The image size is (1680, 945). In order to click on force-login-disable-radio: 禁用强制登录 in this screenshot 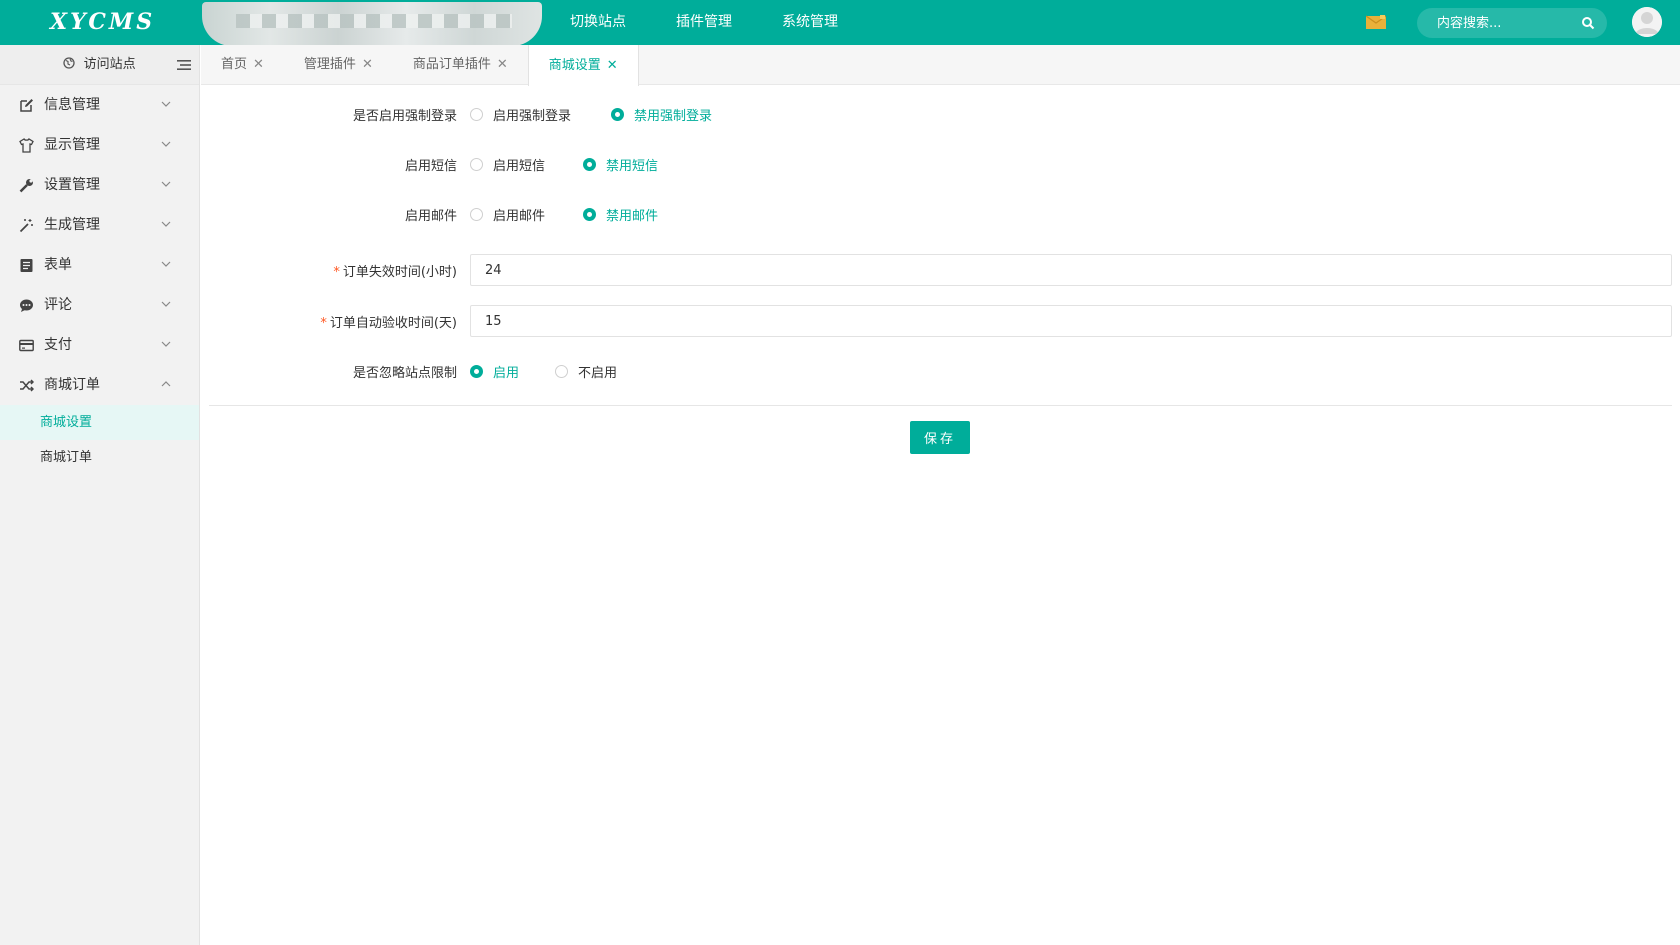, I will do `click(661, 114)`.